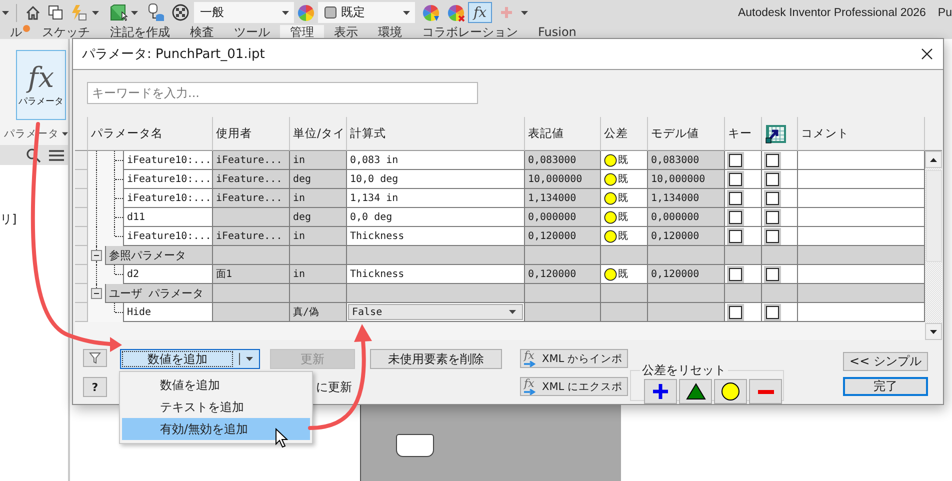 Image resolution: width=952 pixels, height=481 pixels. Describe the element at coordinates (933, 159) in the screenshot. I see `scroll-up-button` at that location.